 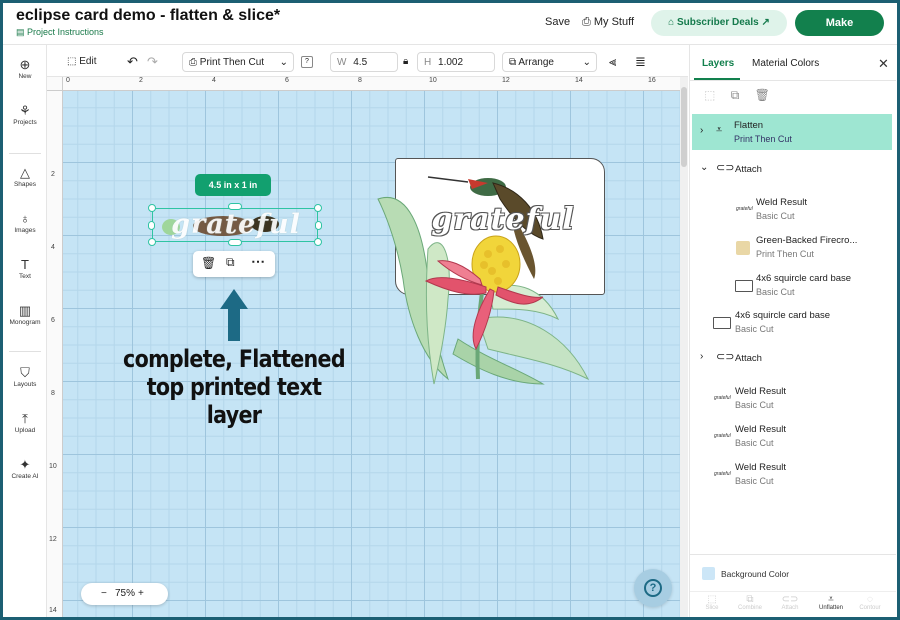 I want to click on undo-icon: ↶, so click(x=132, y=62).